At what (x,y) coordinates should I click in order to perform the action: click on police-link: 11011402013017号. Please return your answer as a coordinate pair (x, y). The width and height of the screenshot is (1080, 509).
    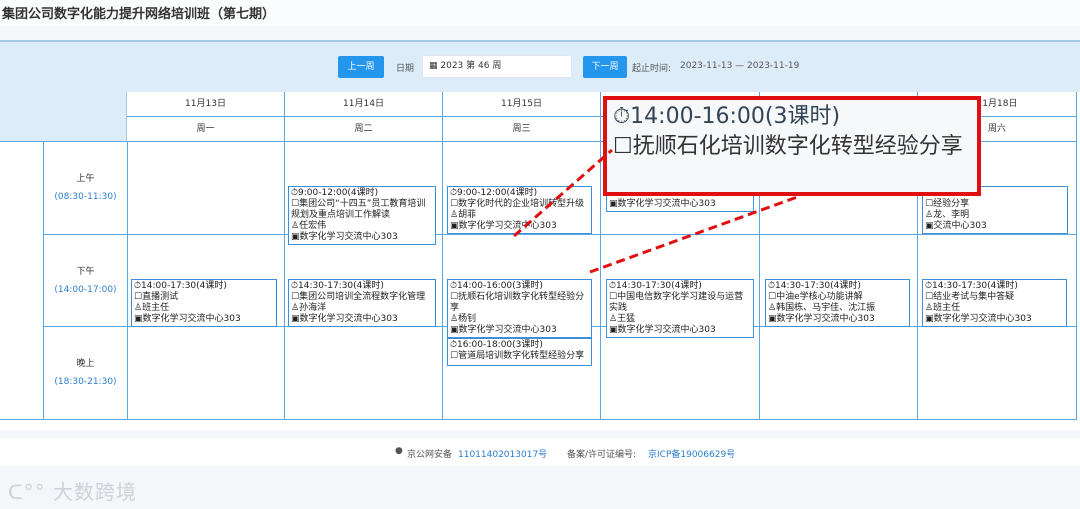
    Looking at the image, I should click on (502, 453).